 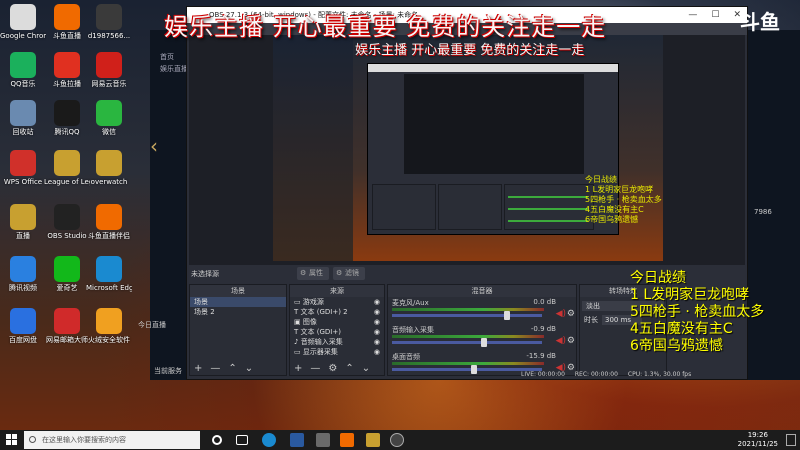 I want to click on desktop-icon: 斗鱼直播, so click(x=67, y=22).